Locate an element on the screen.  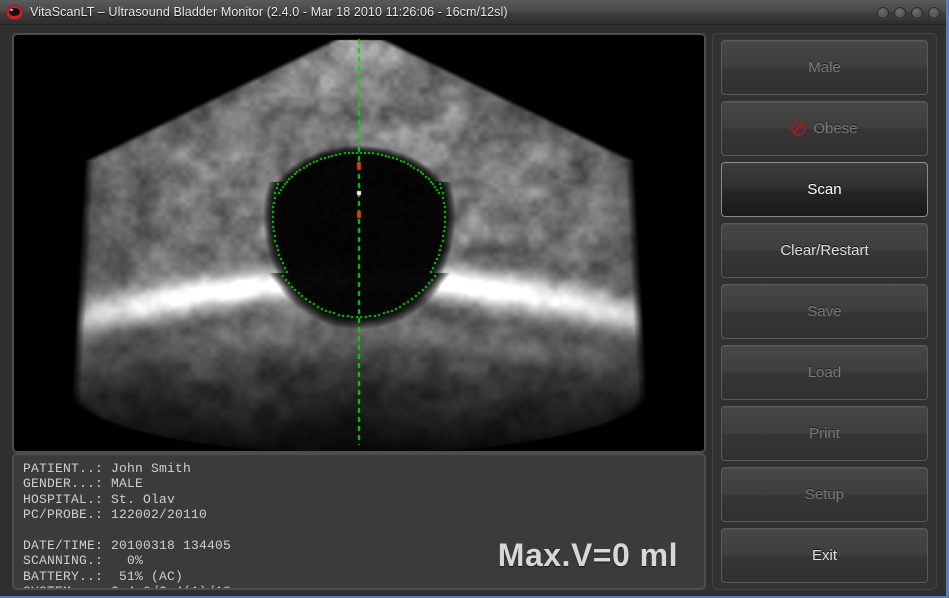
exit-button: Exit is located at coordinates (824, 555).